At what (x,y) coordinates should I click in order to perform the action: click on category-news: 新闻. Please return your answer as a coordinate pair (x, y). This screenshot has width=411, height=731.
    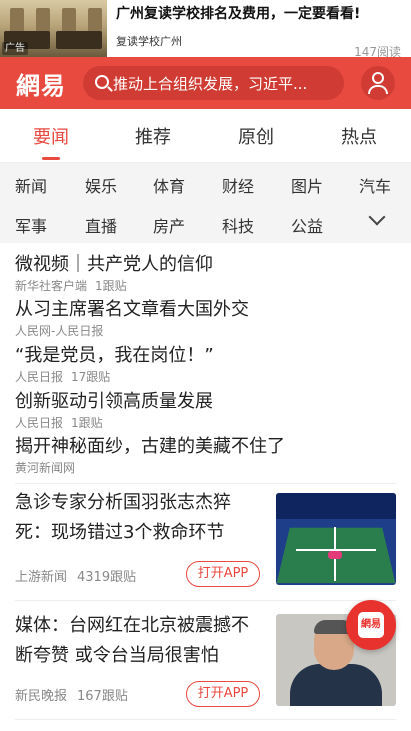
    Looking at the image, I should click on (31, 185).